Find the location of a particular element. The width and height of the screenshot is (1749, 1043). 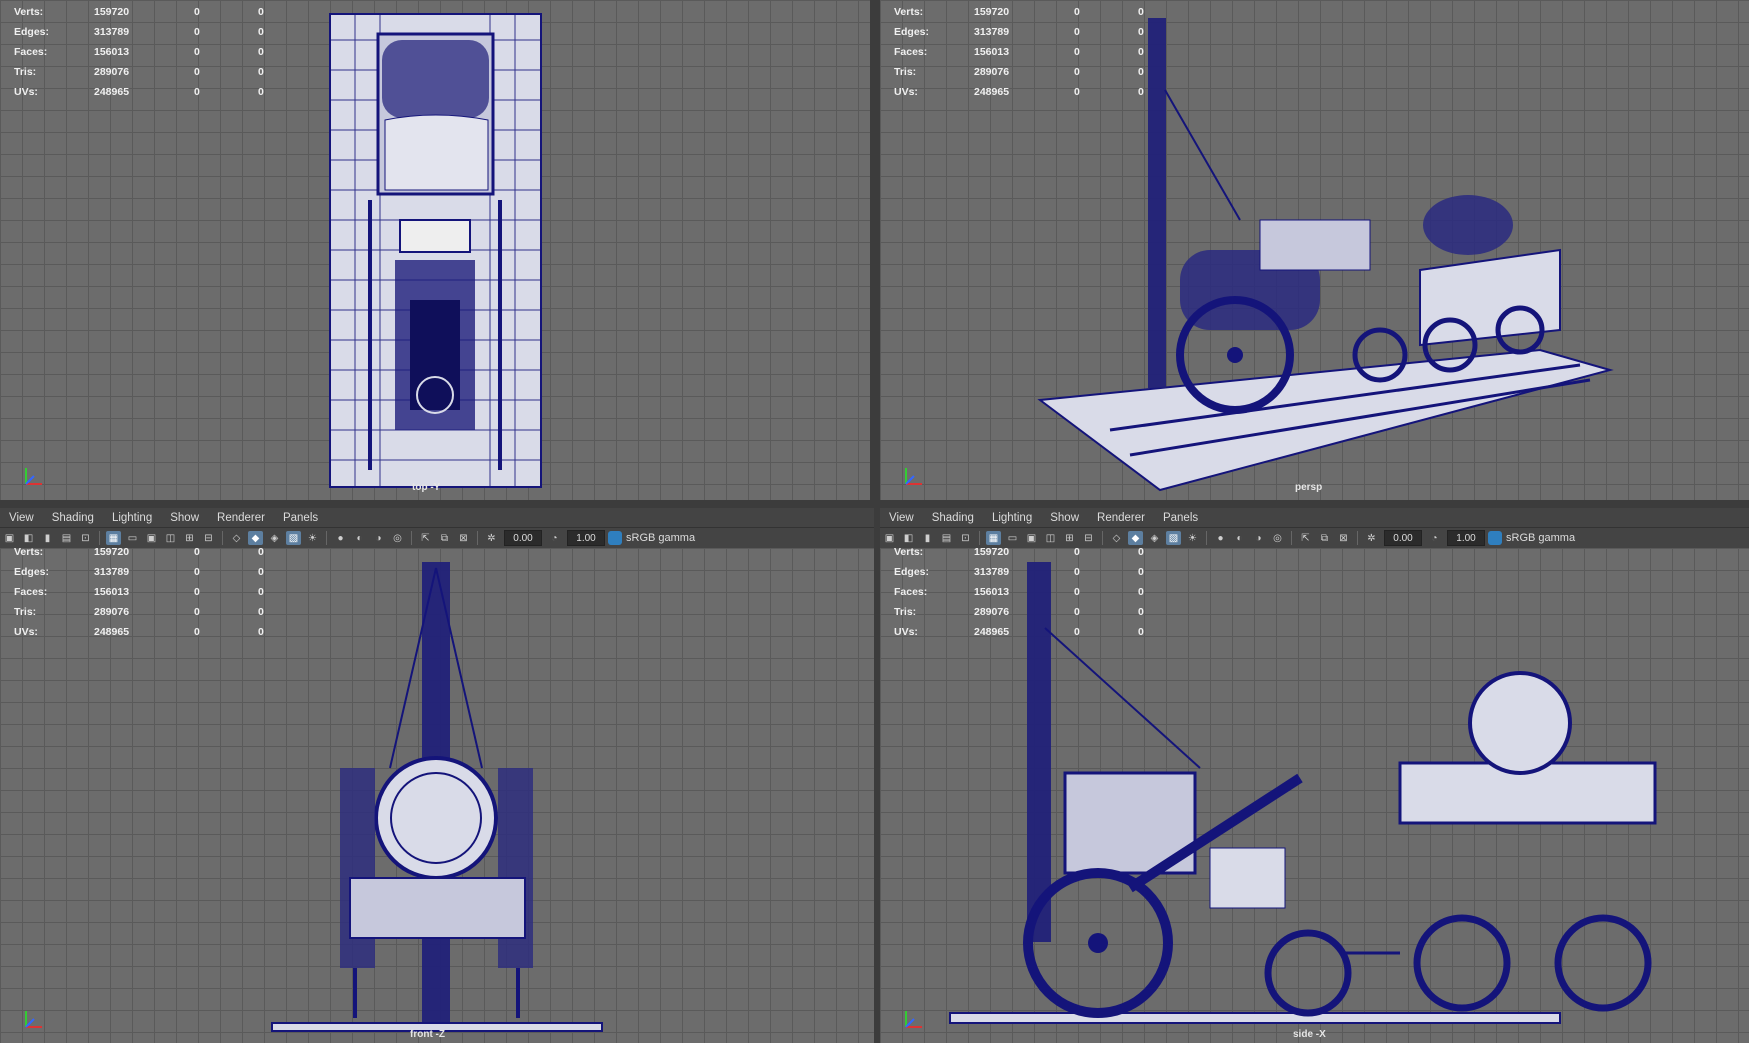

hud-row-verts: Verts: 159720 0 0 is located at coordinates (1019, 12).